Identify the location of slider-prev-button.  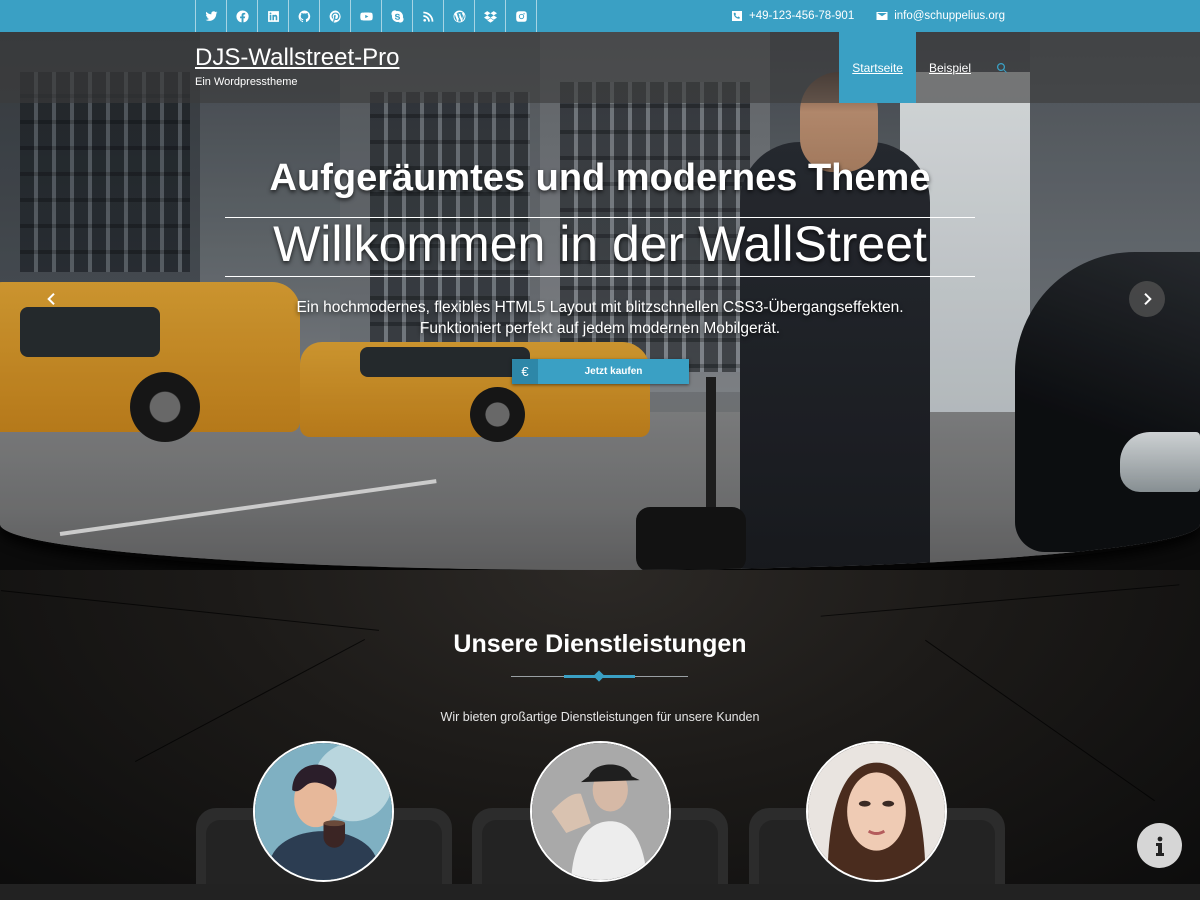
(52, 299).